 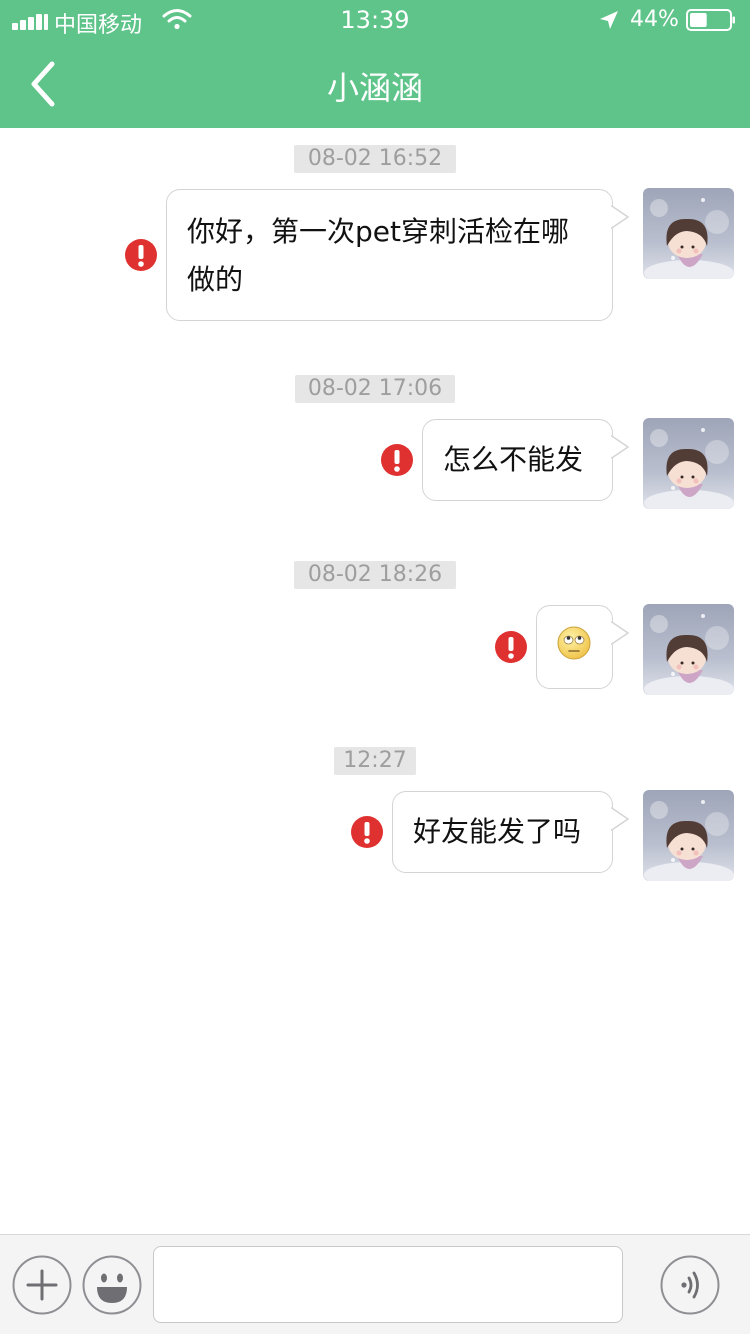 What do you see at coordinates (375, 761) in the screenshot?
I see `message-timestamp: 12:27` at bounding box center [375, 761].